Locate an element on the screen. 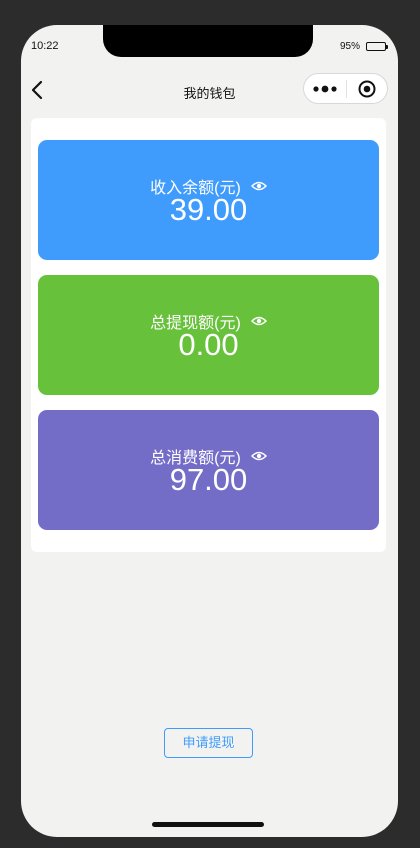  battery-icon is located at coordinates (377, 46).